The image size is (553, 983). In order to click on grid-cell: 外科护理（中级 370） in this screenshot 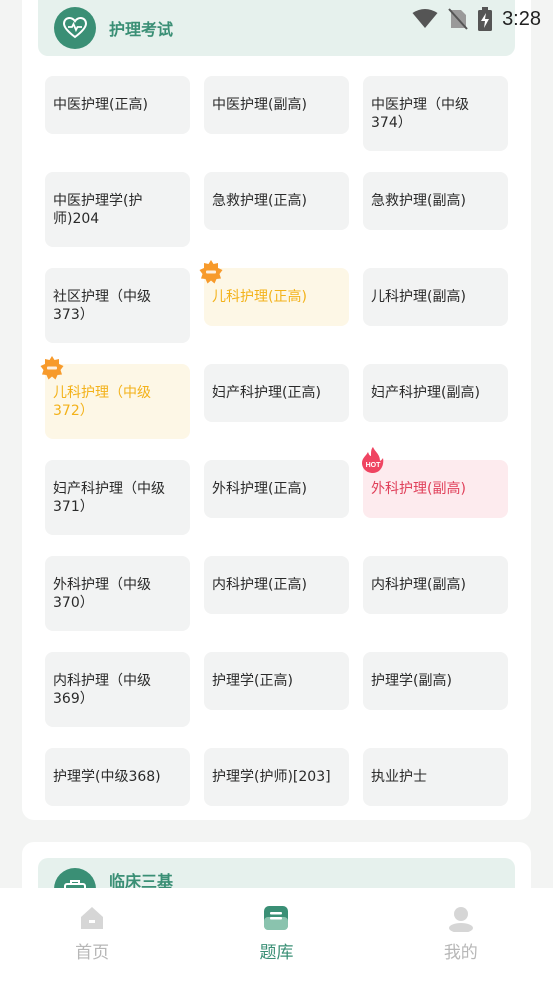, I will do `click(117, 604)`.